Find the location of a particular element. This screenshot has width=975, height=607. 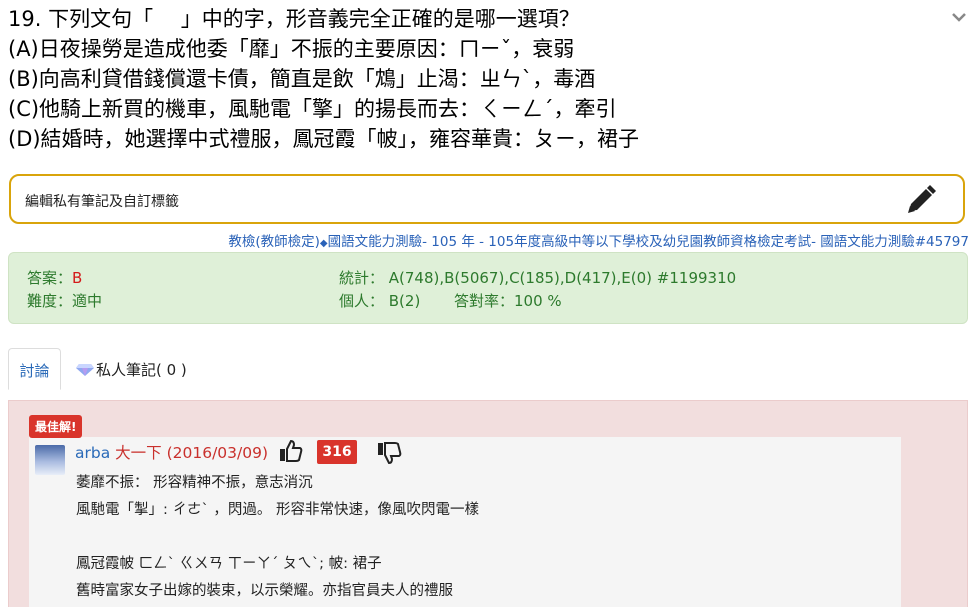

best-answer-badge: 最佳解! is located at coordinates (56, 426).